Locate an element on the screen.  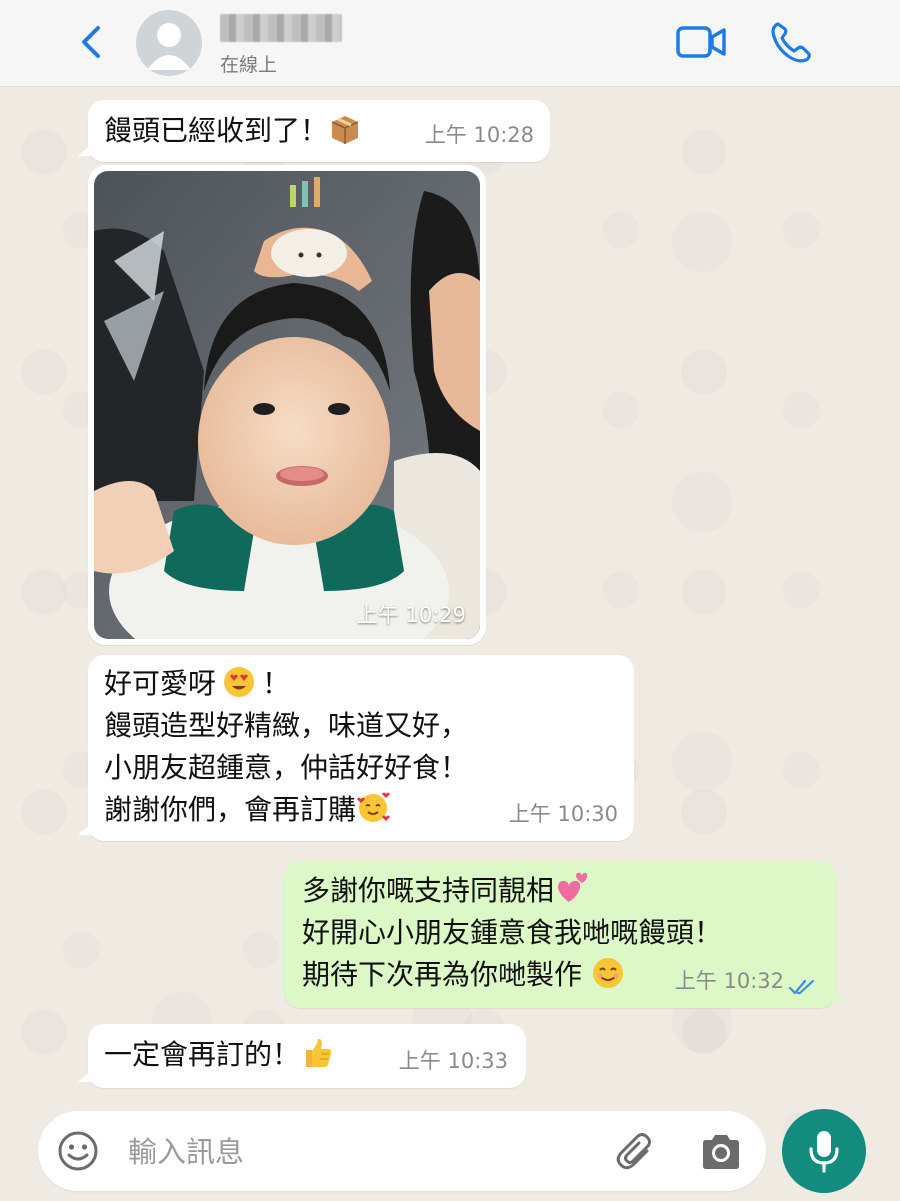
message-line: 好開心小朋友鍾意食我哋嘅饅頭！ is located at coordinates (512, 932).